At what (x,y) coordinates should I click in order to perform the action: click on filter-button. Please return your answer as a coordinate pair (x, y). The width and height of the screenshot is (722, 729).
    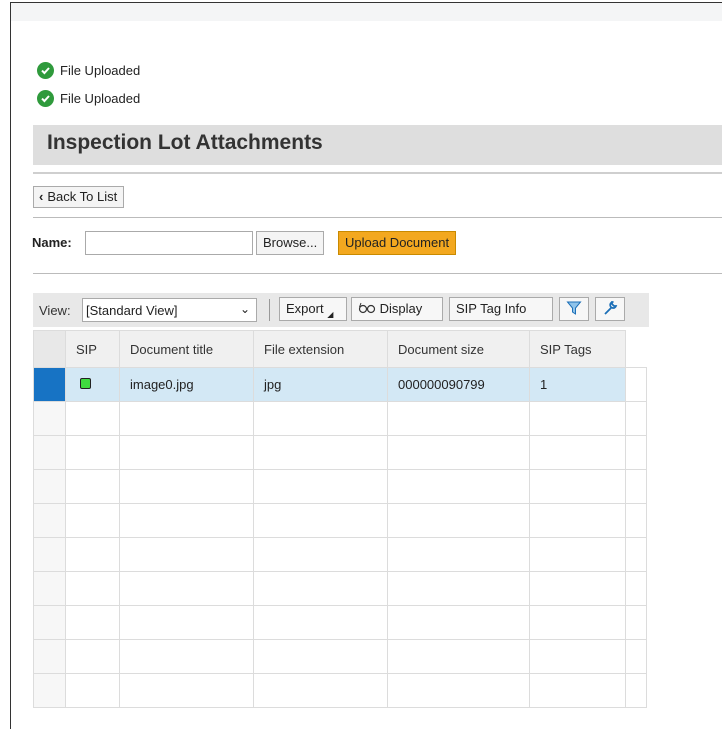
    Looking at the image, I should click on (574, 309).